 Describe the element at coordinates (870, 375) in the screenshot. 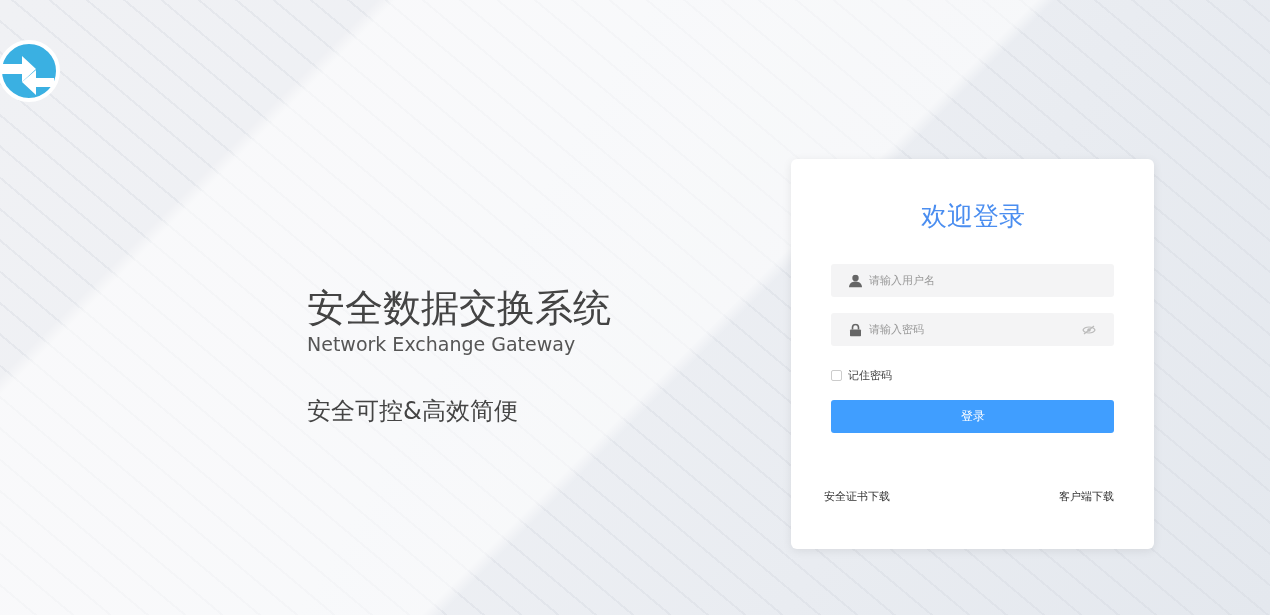

I see `remember-label: 记住密码` at that location.